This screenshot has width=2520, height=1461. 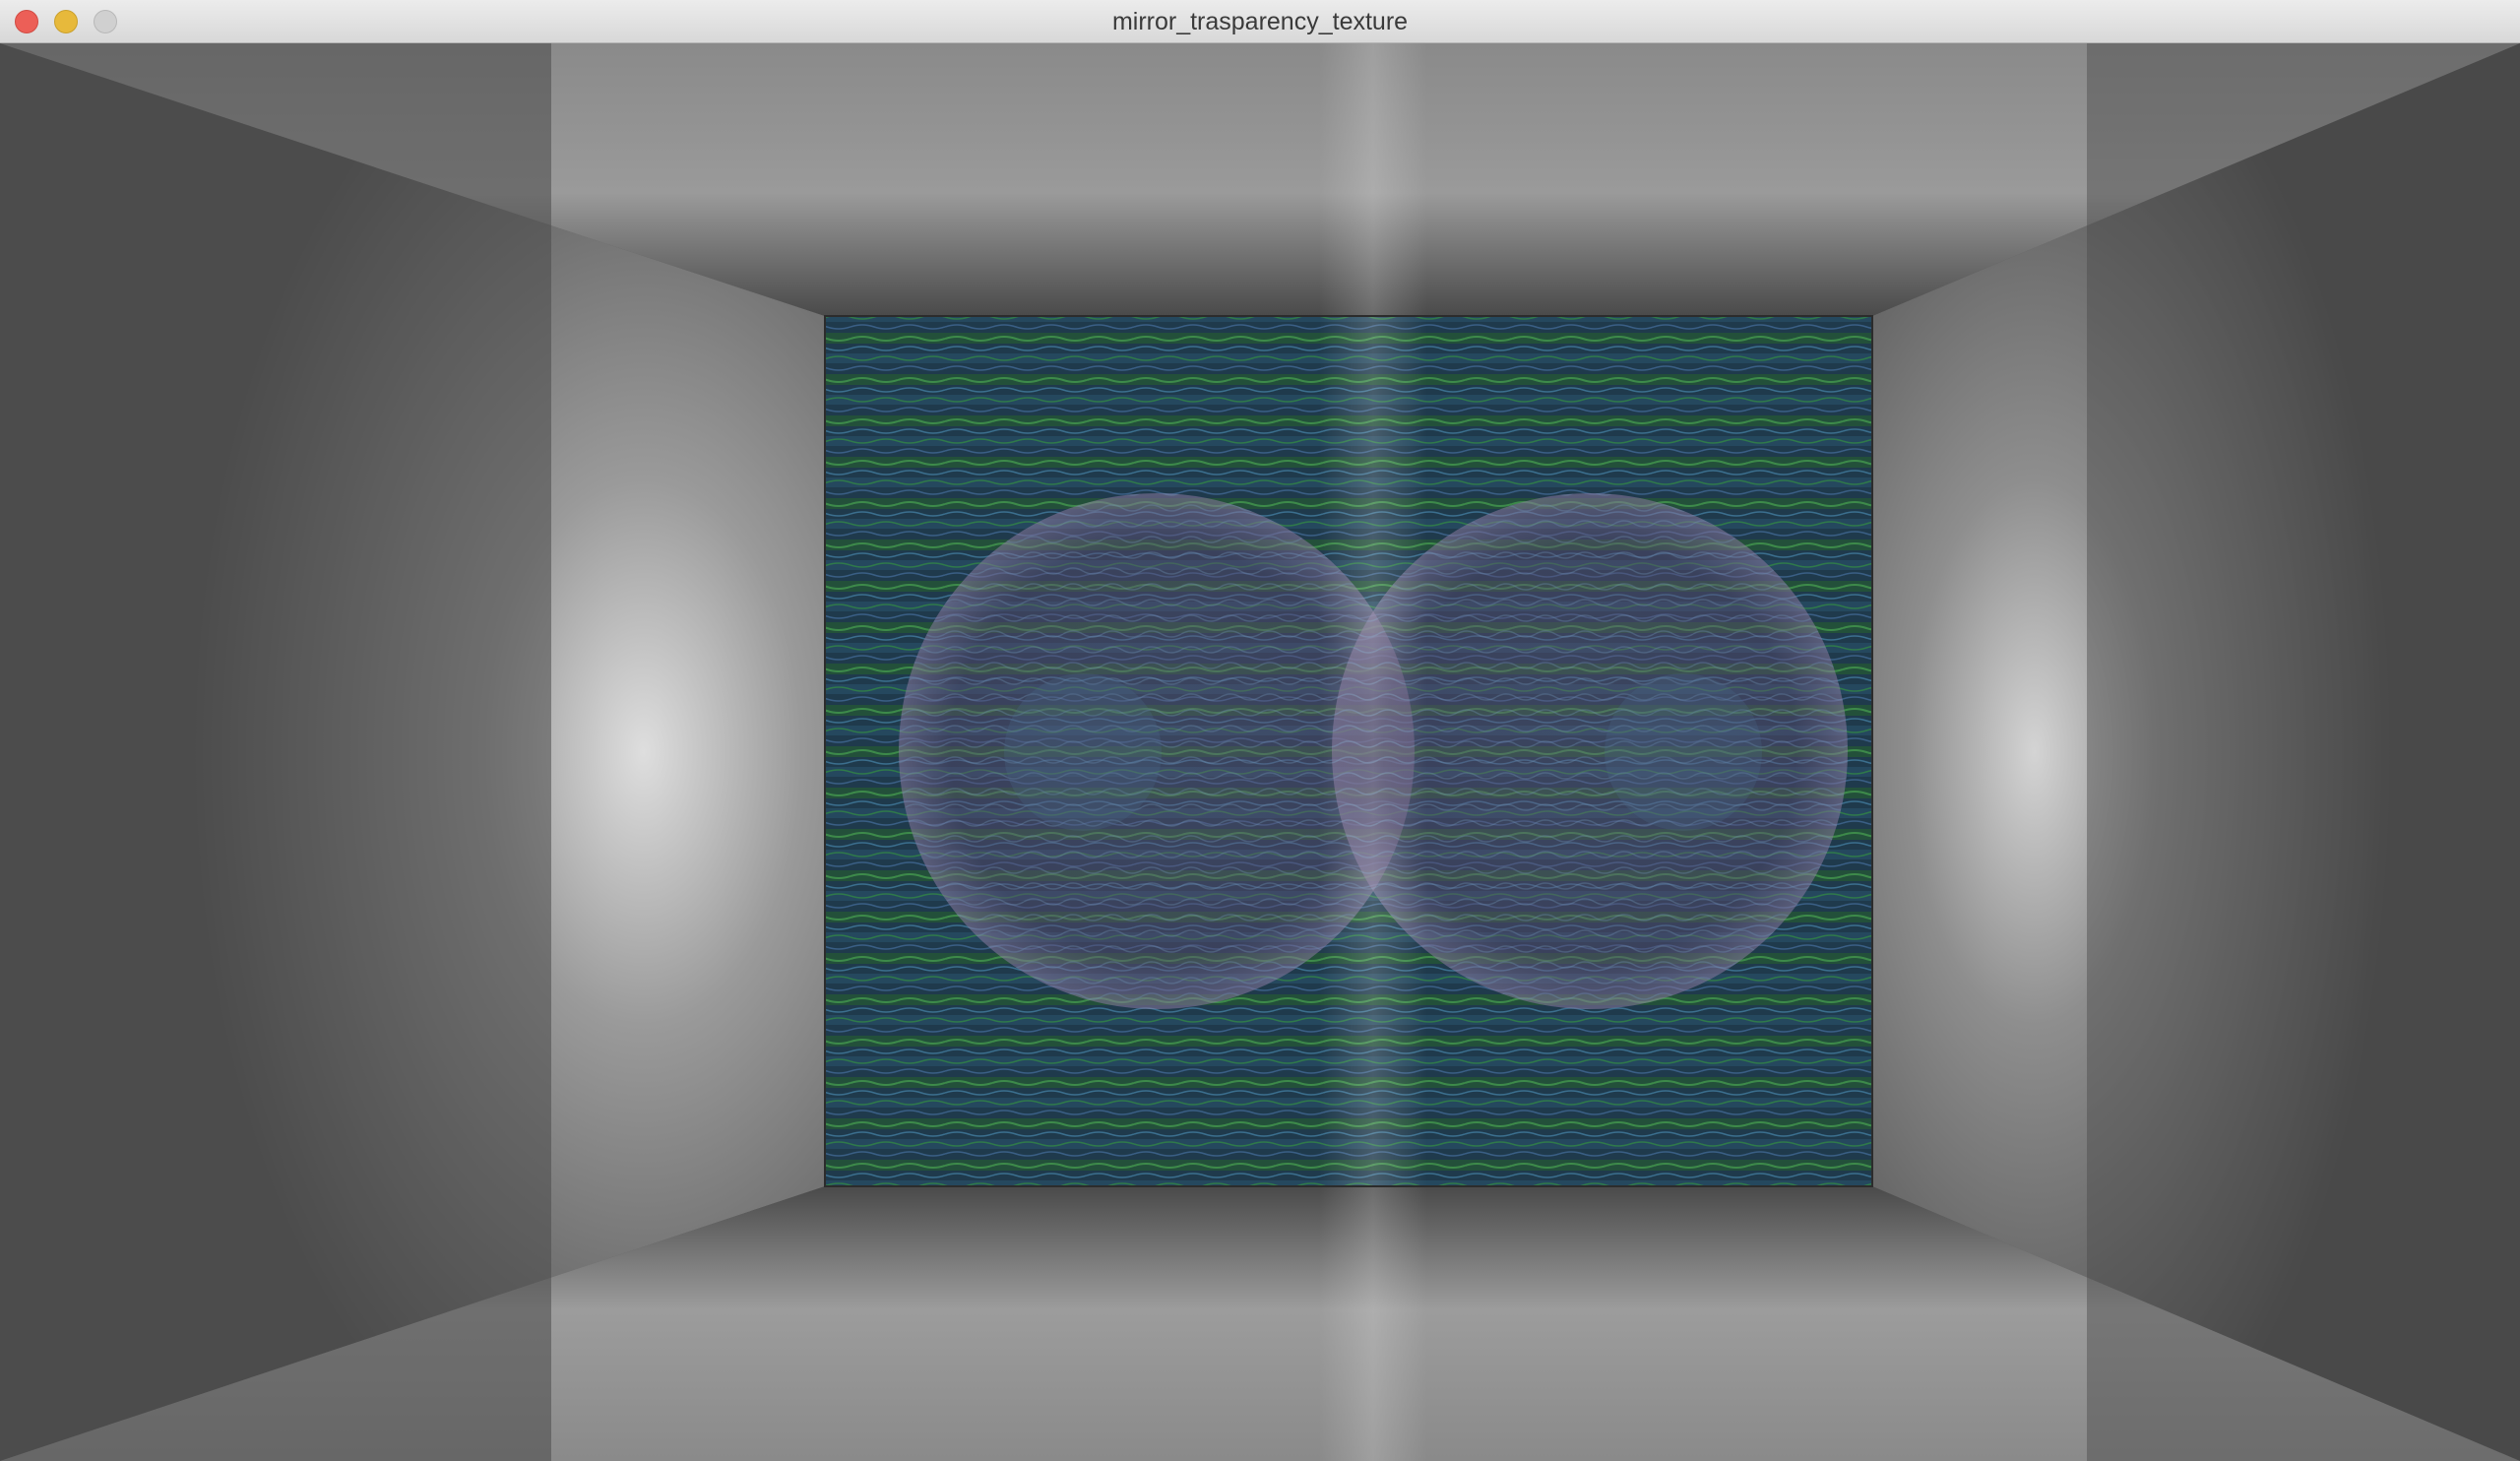 I want to click on mirror-seam, so click(x=1373, y=752).